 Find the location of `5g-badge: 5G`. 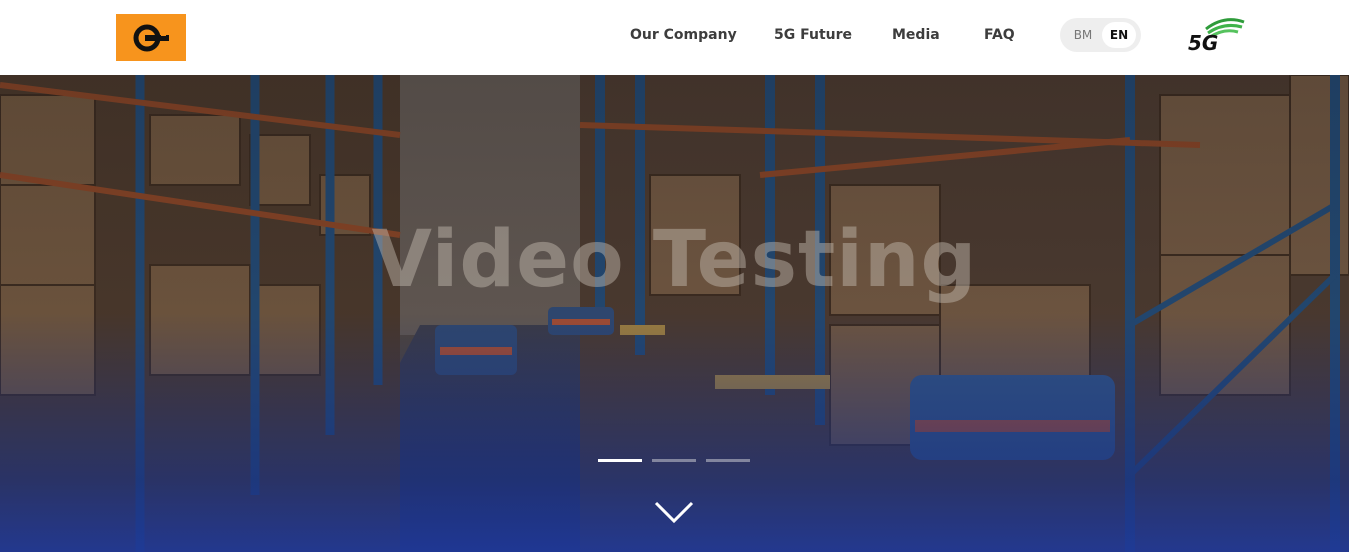

5g-badge: 5G is located at coordinates (1217, 36).